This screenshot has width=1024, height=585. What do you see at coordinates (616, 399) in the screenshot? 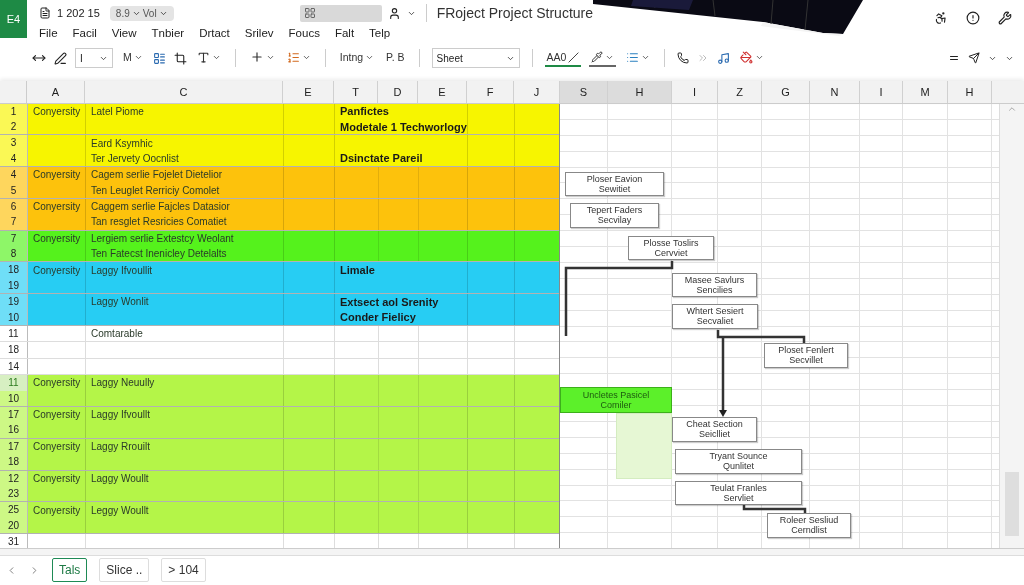
I see `highlighted-cell: Uncletes Pasicel Comiler` at bounding box center [616, 399].